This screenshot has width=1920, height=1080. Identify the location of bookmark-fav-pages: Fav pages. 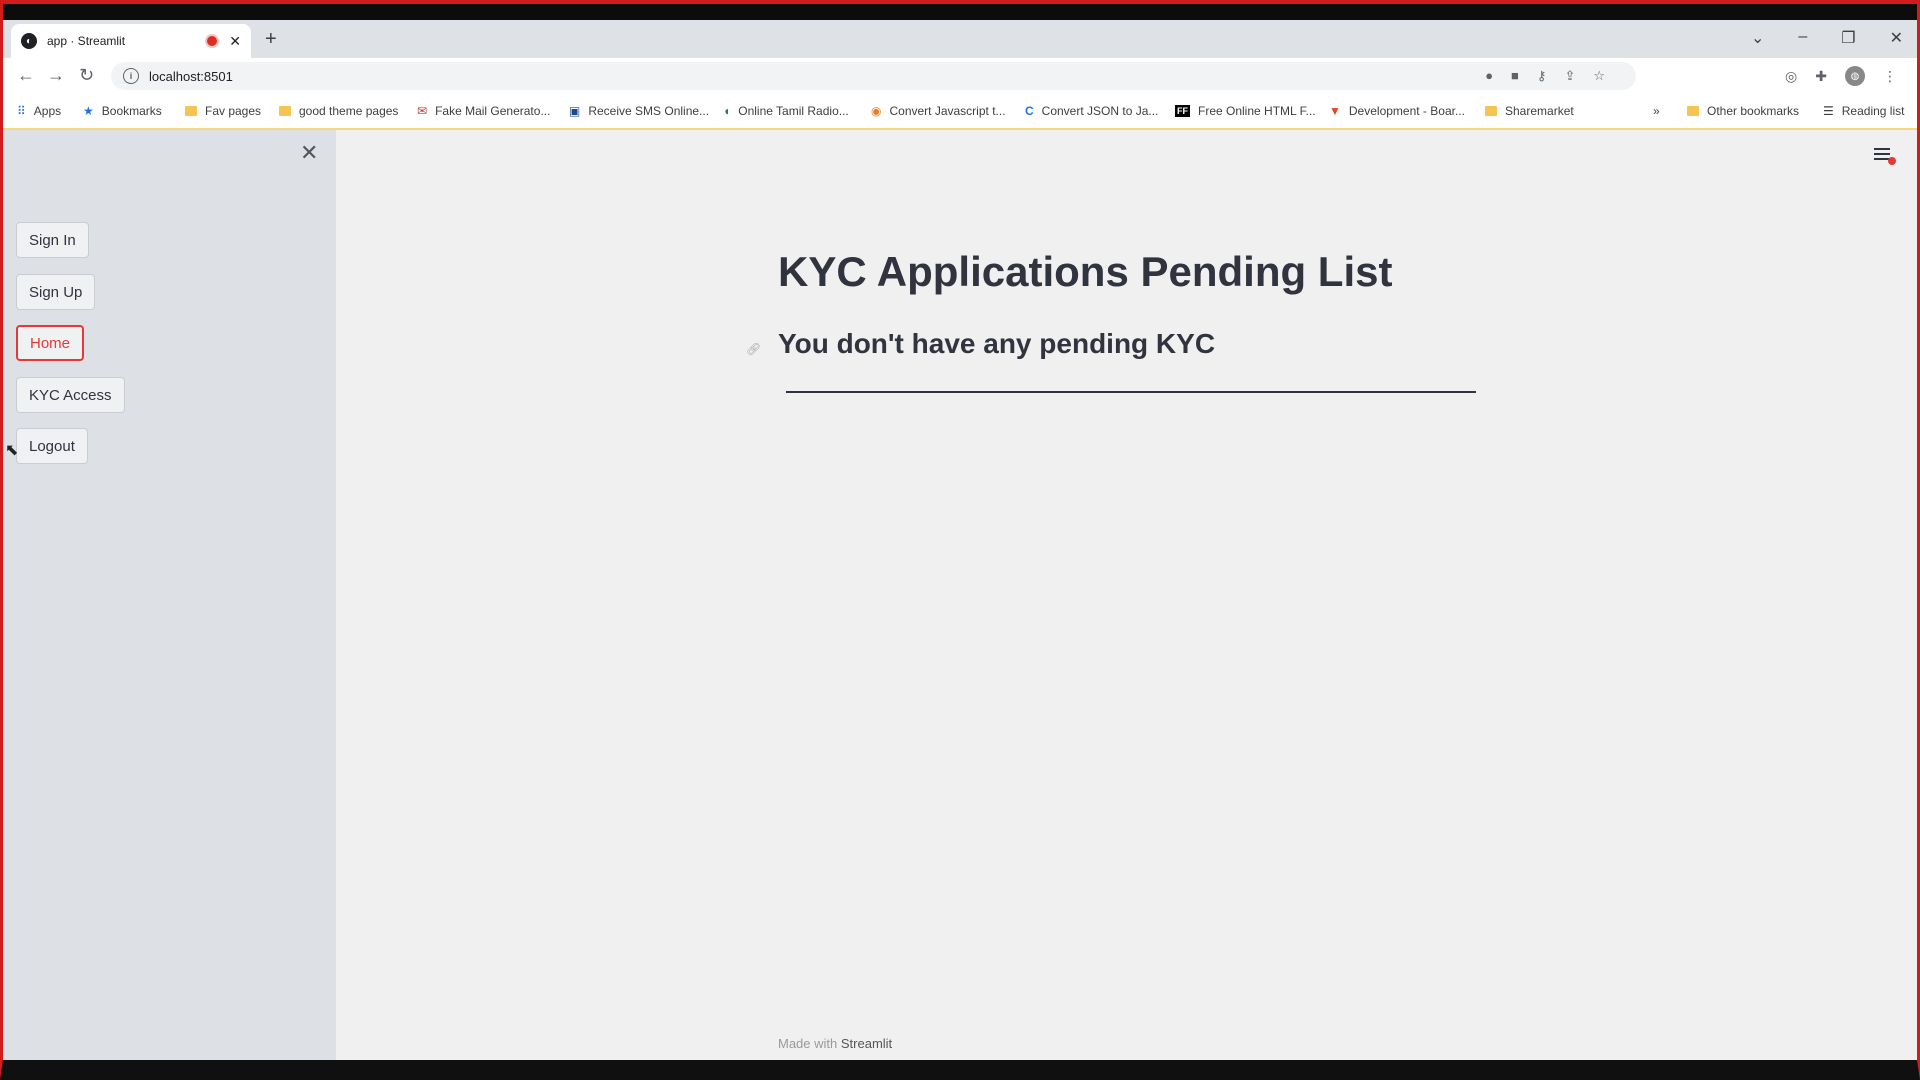
(223, 111).